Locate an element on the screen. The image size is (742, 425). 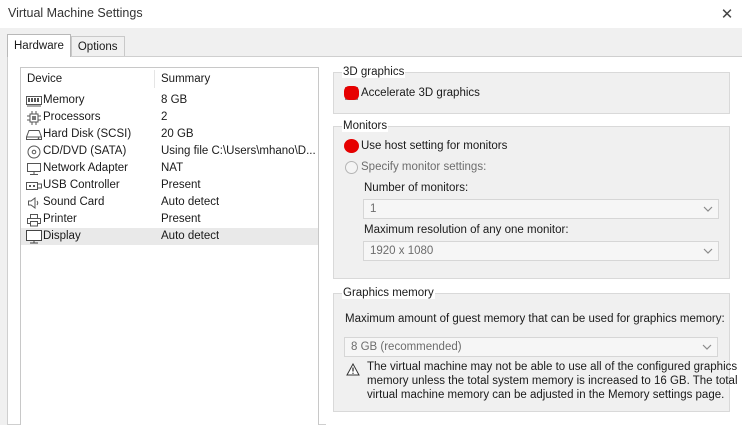
memory-icon is located at coordinates (34, 100).